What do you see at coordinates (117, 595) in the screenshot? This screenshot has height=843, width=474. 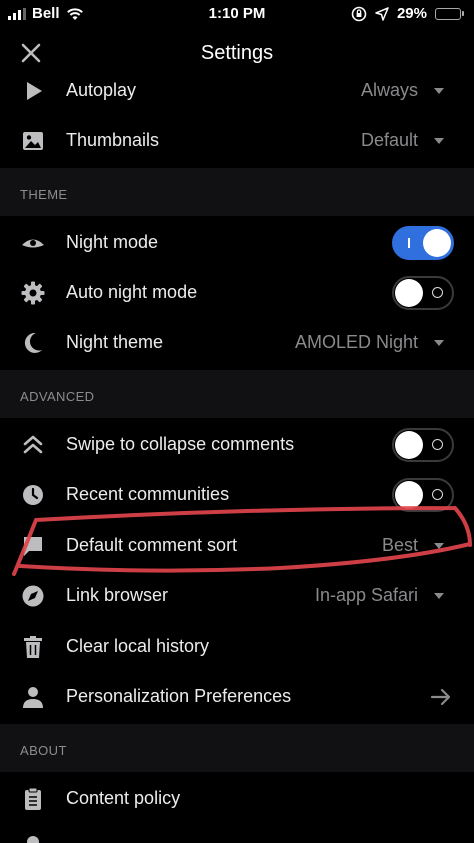 I see `setting-label: Link browser` at bounding box center [117, 595].